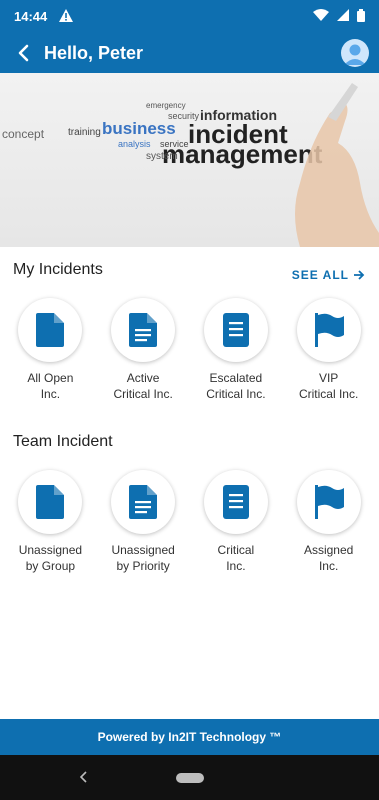 This screenshot has width=379, height=800. I want to click on team-incident-heading: Team Incident, so click(63, 441).